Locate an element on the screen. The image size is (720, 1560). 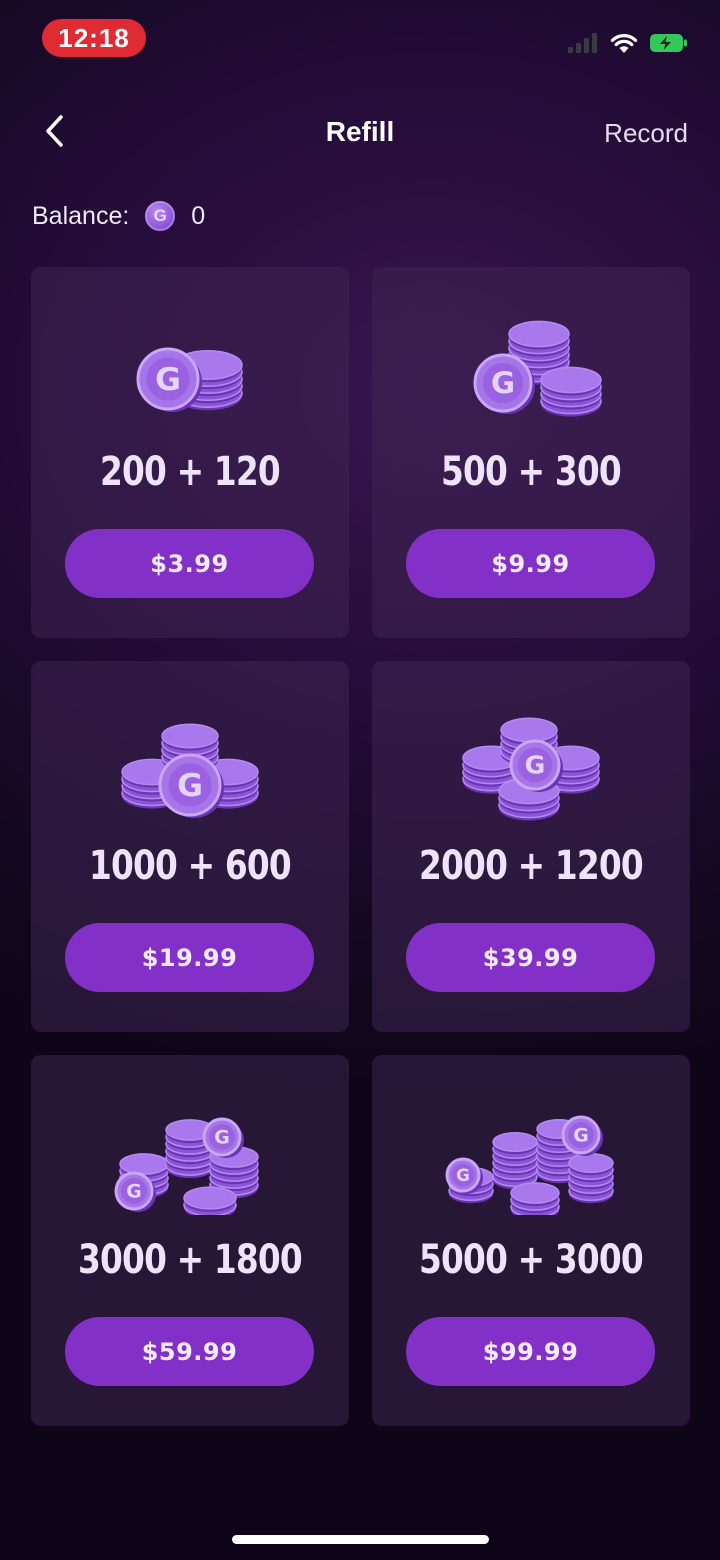
price-button: $9.99 is located at coordinates (530, 563).